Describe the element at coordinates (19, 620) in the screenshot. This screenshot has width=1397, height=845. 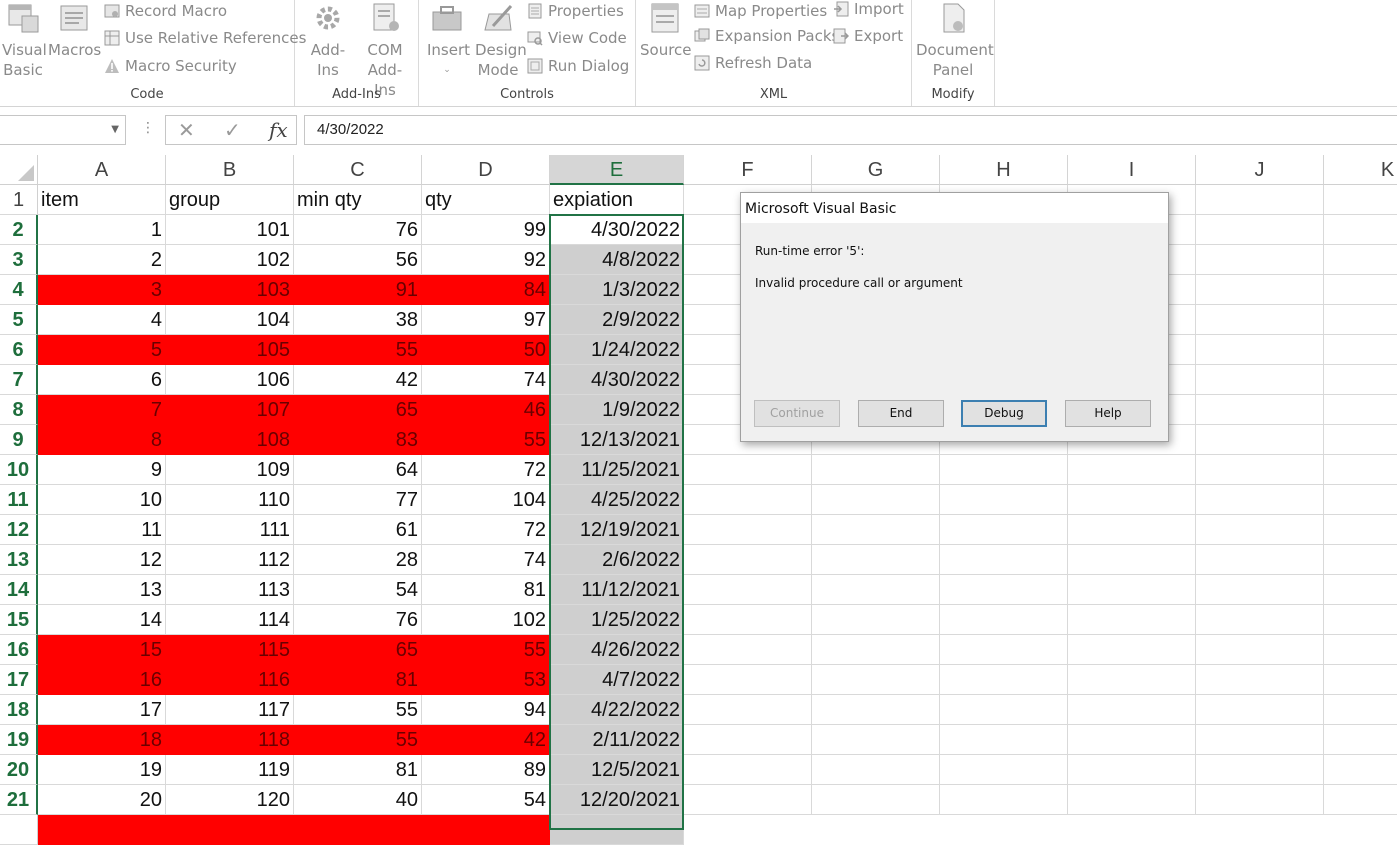
I see `row-header-15: 15` at that location.